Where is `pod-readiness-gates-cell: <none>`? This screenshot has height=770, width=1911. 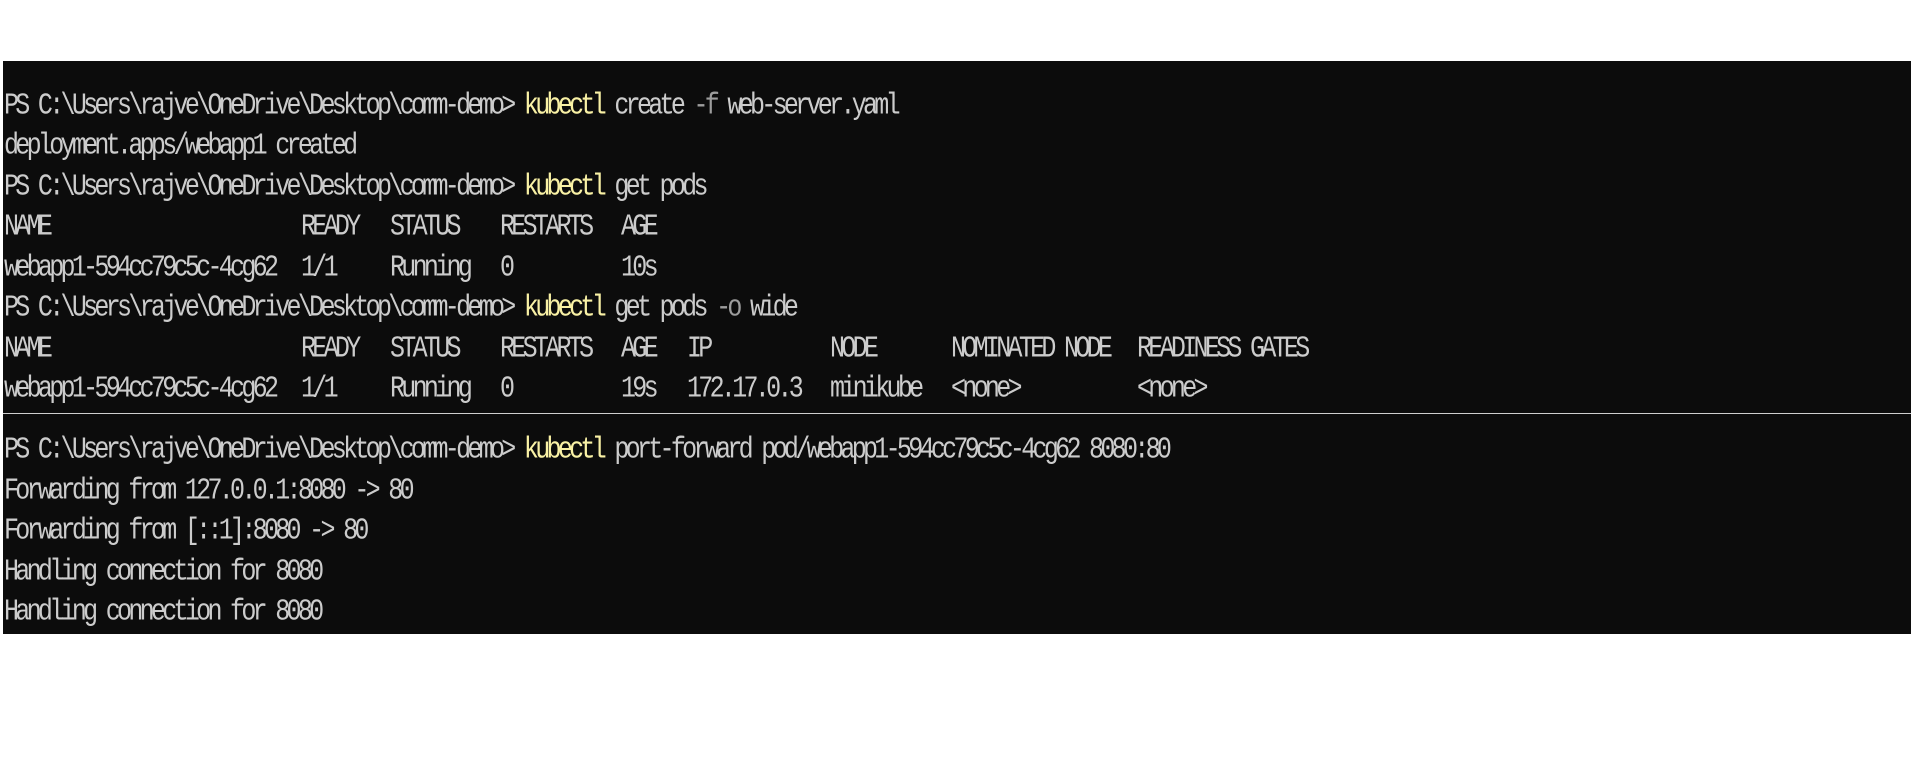 pod-readiness-gates-cell: <none> is located at coordinates (1173, 388).